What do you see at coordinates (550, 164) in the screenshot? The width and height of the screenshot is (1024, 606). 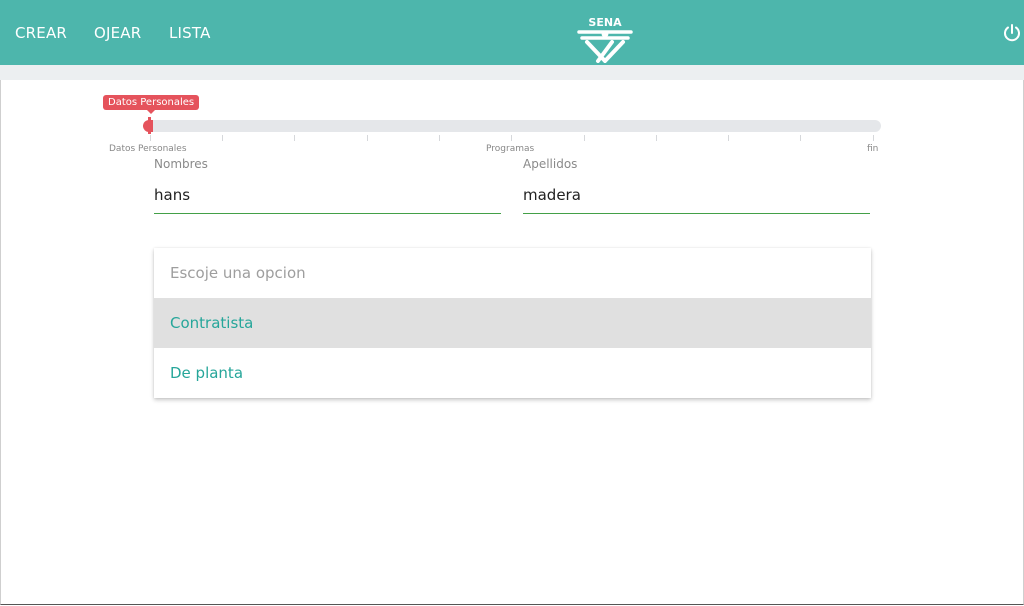 I see `apellidos-label: Apellidos` at bounding box center [550, 164].